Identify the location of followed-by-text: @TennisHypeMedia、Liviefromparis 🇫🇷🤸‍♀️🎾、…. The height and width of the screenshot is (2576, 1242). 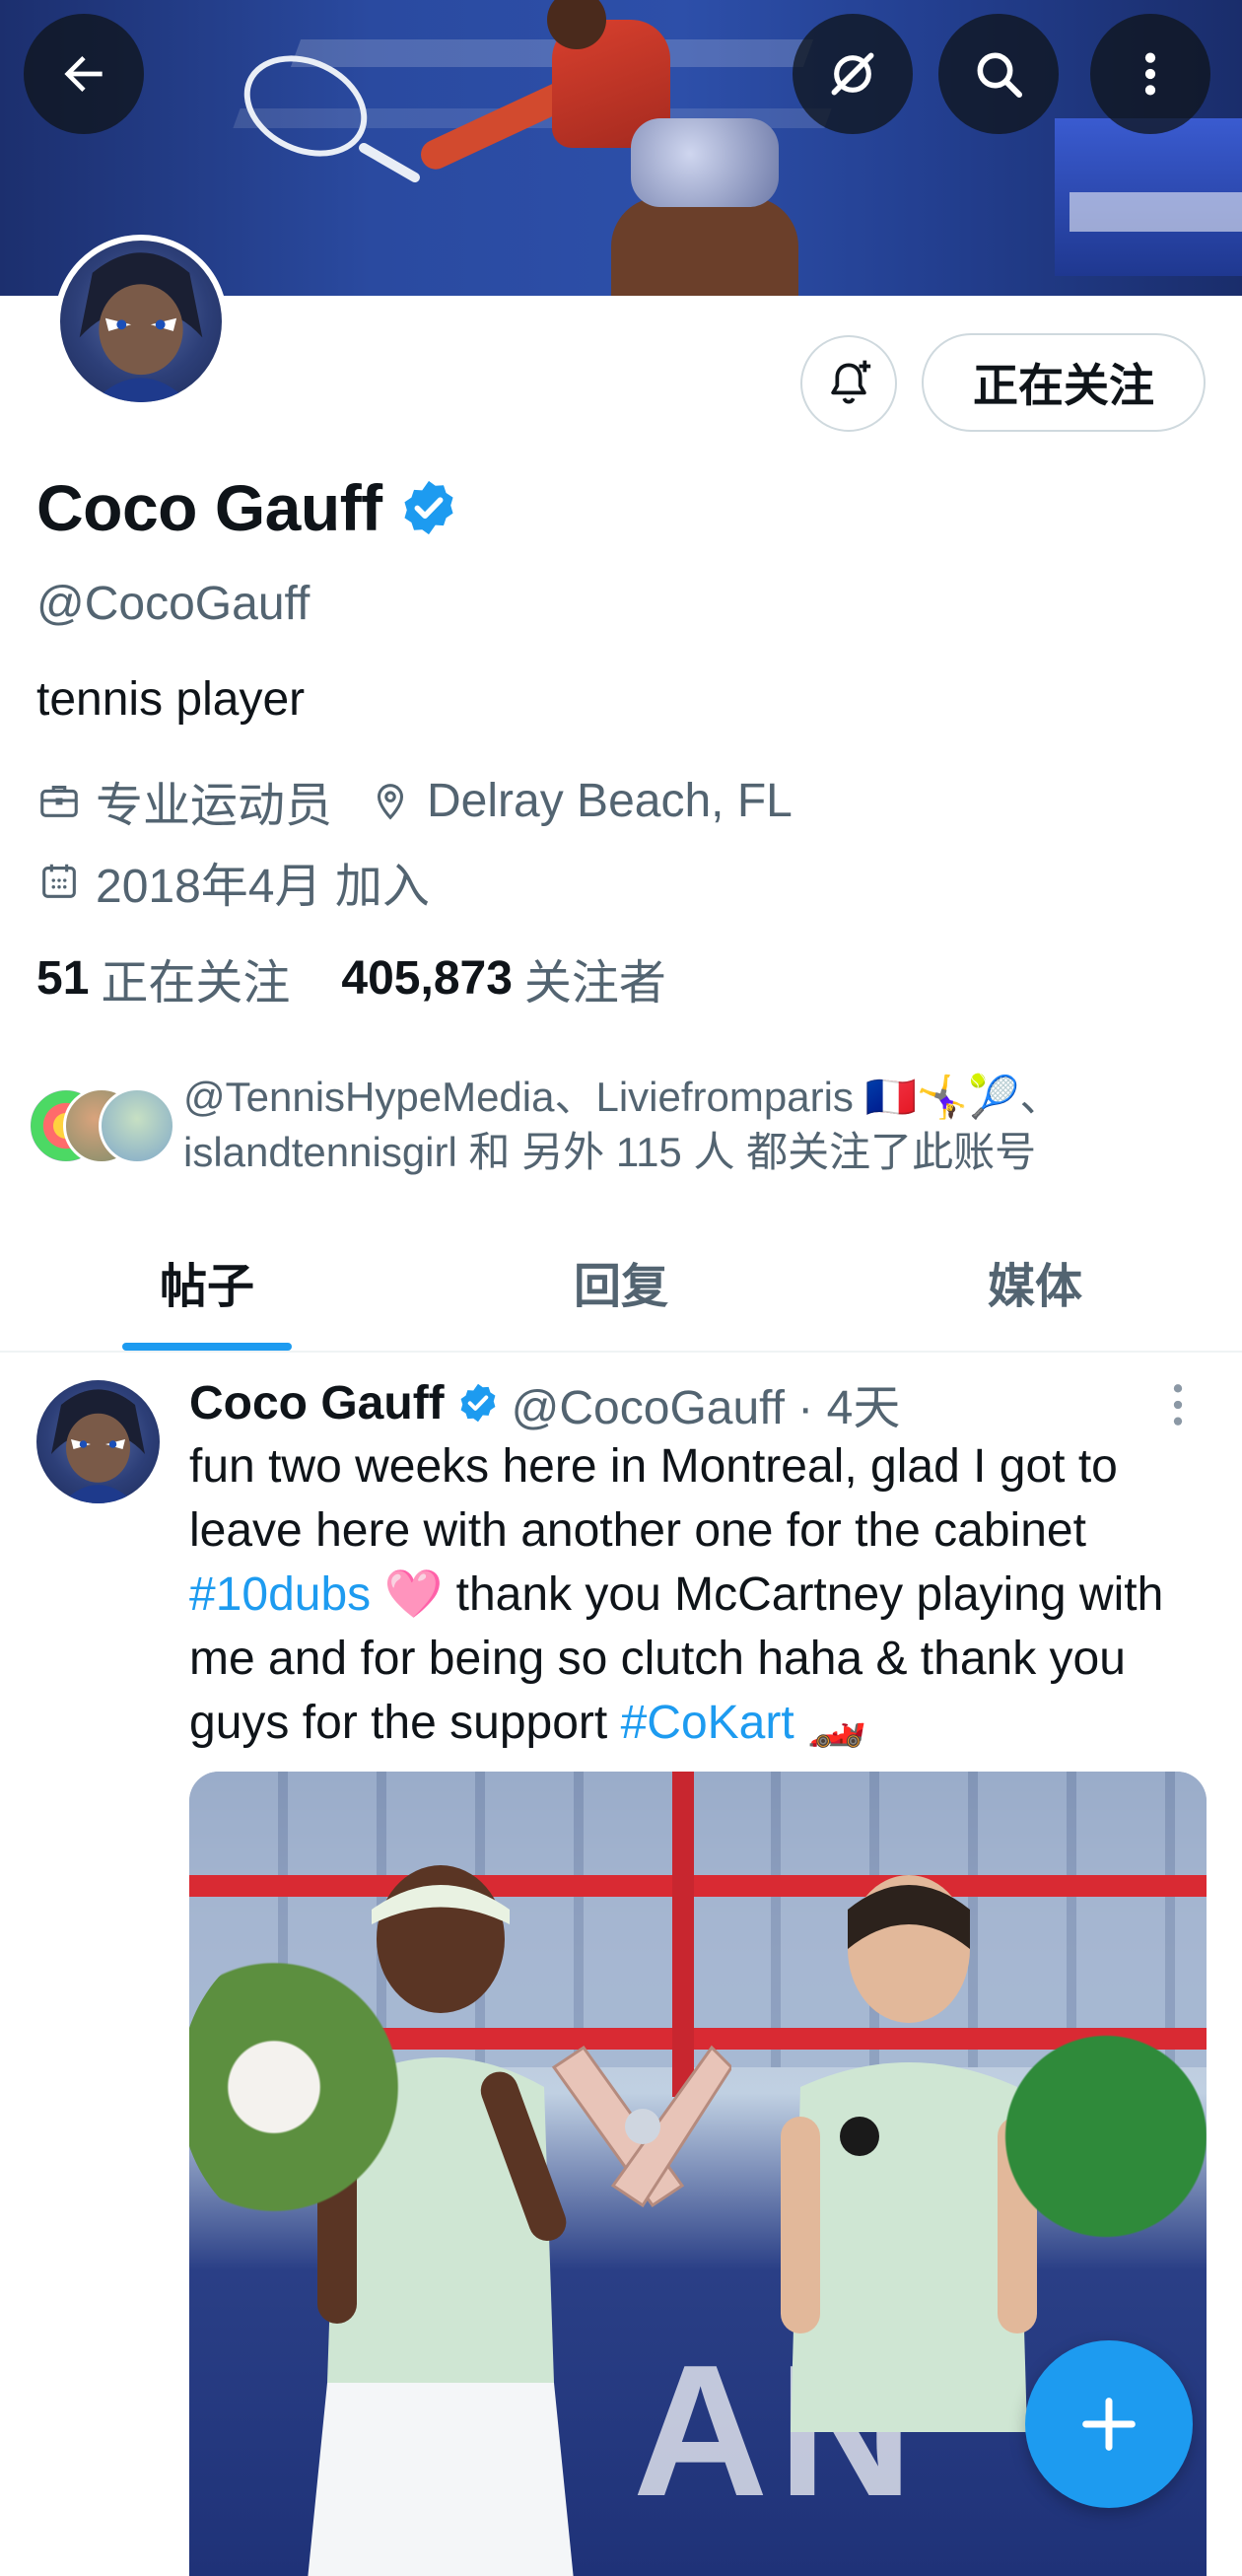
(700, 1125).